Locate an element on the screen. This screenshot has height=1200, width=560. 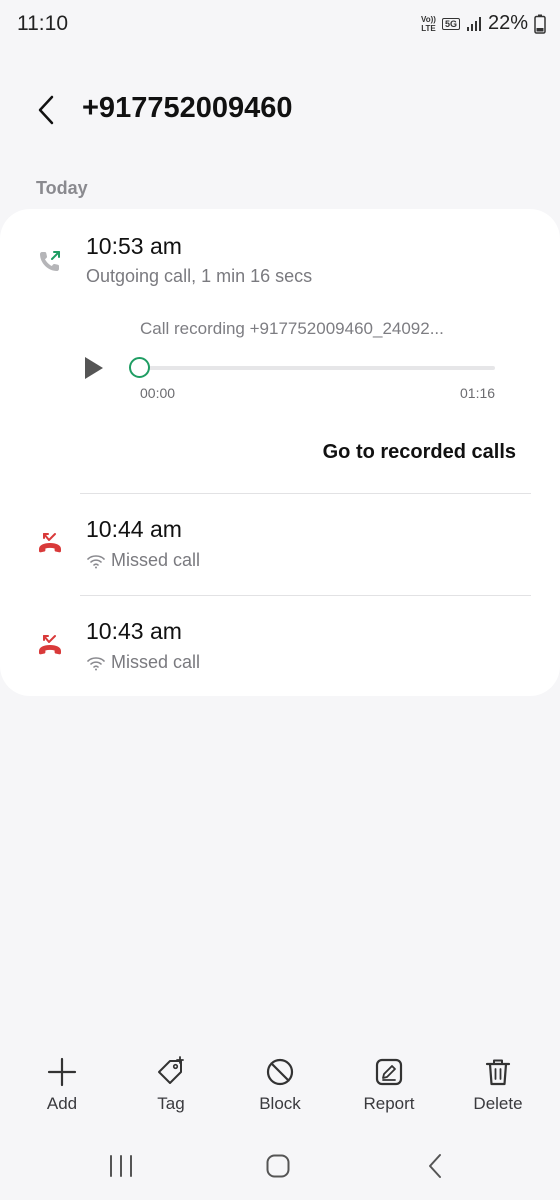
recent-apps-icon is located at coordinates (121, 1166).